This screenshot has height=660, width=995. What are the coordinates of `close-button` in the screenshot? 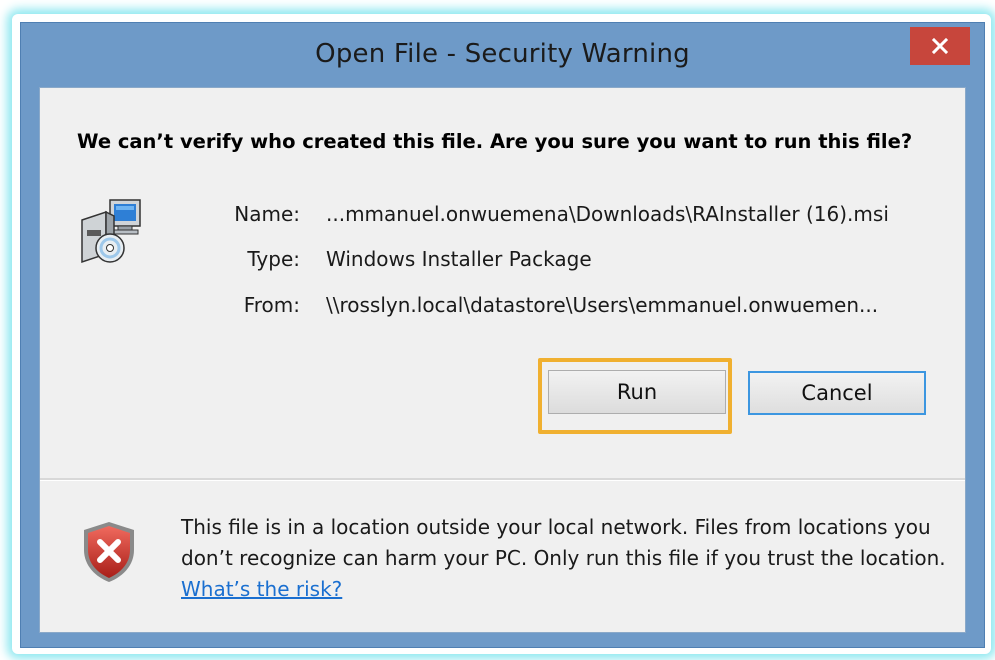 It's located at (940, 46).